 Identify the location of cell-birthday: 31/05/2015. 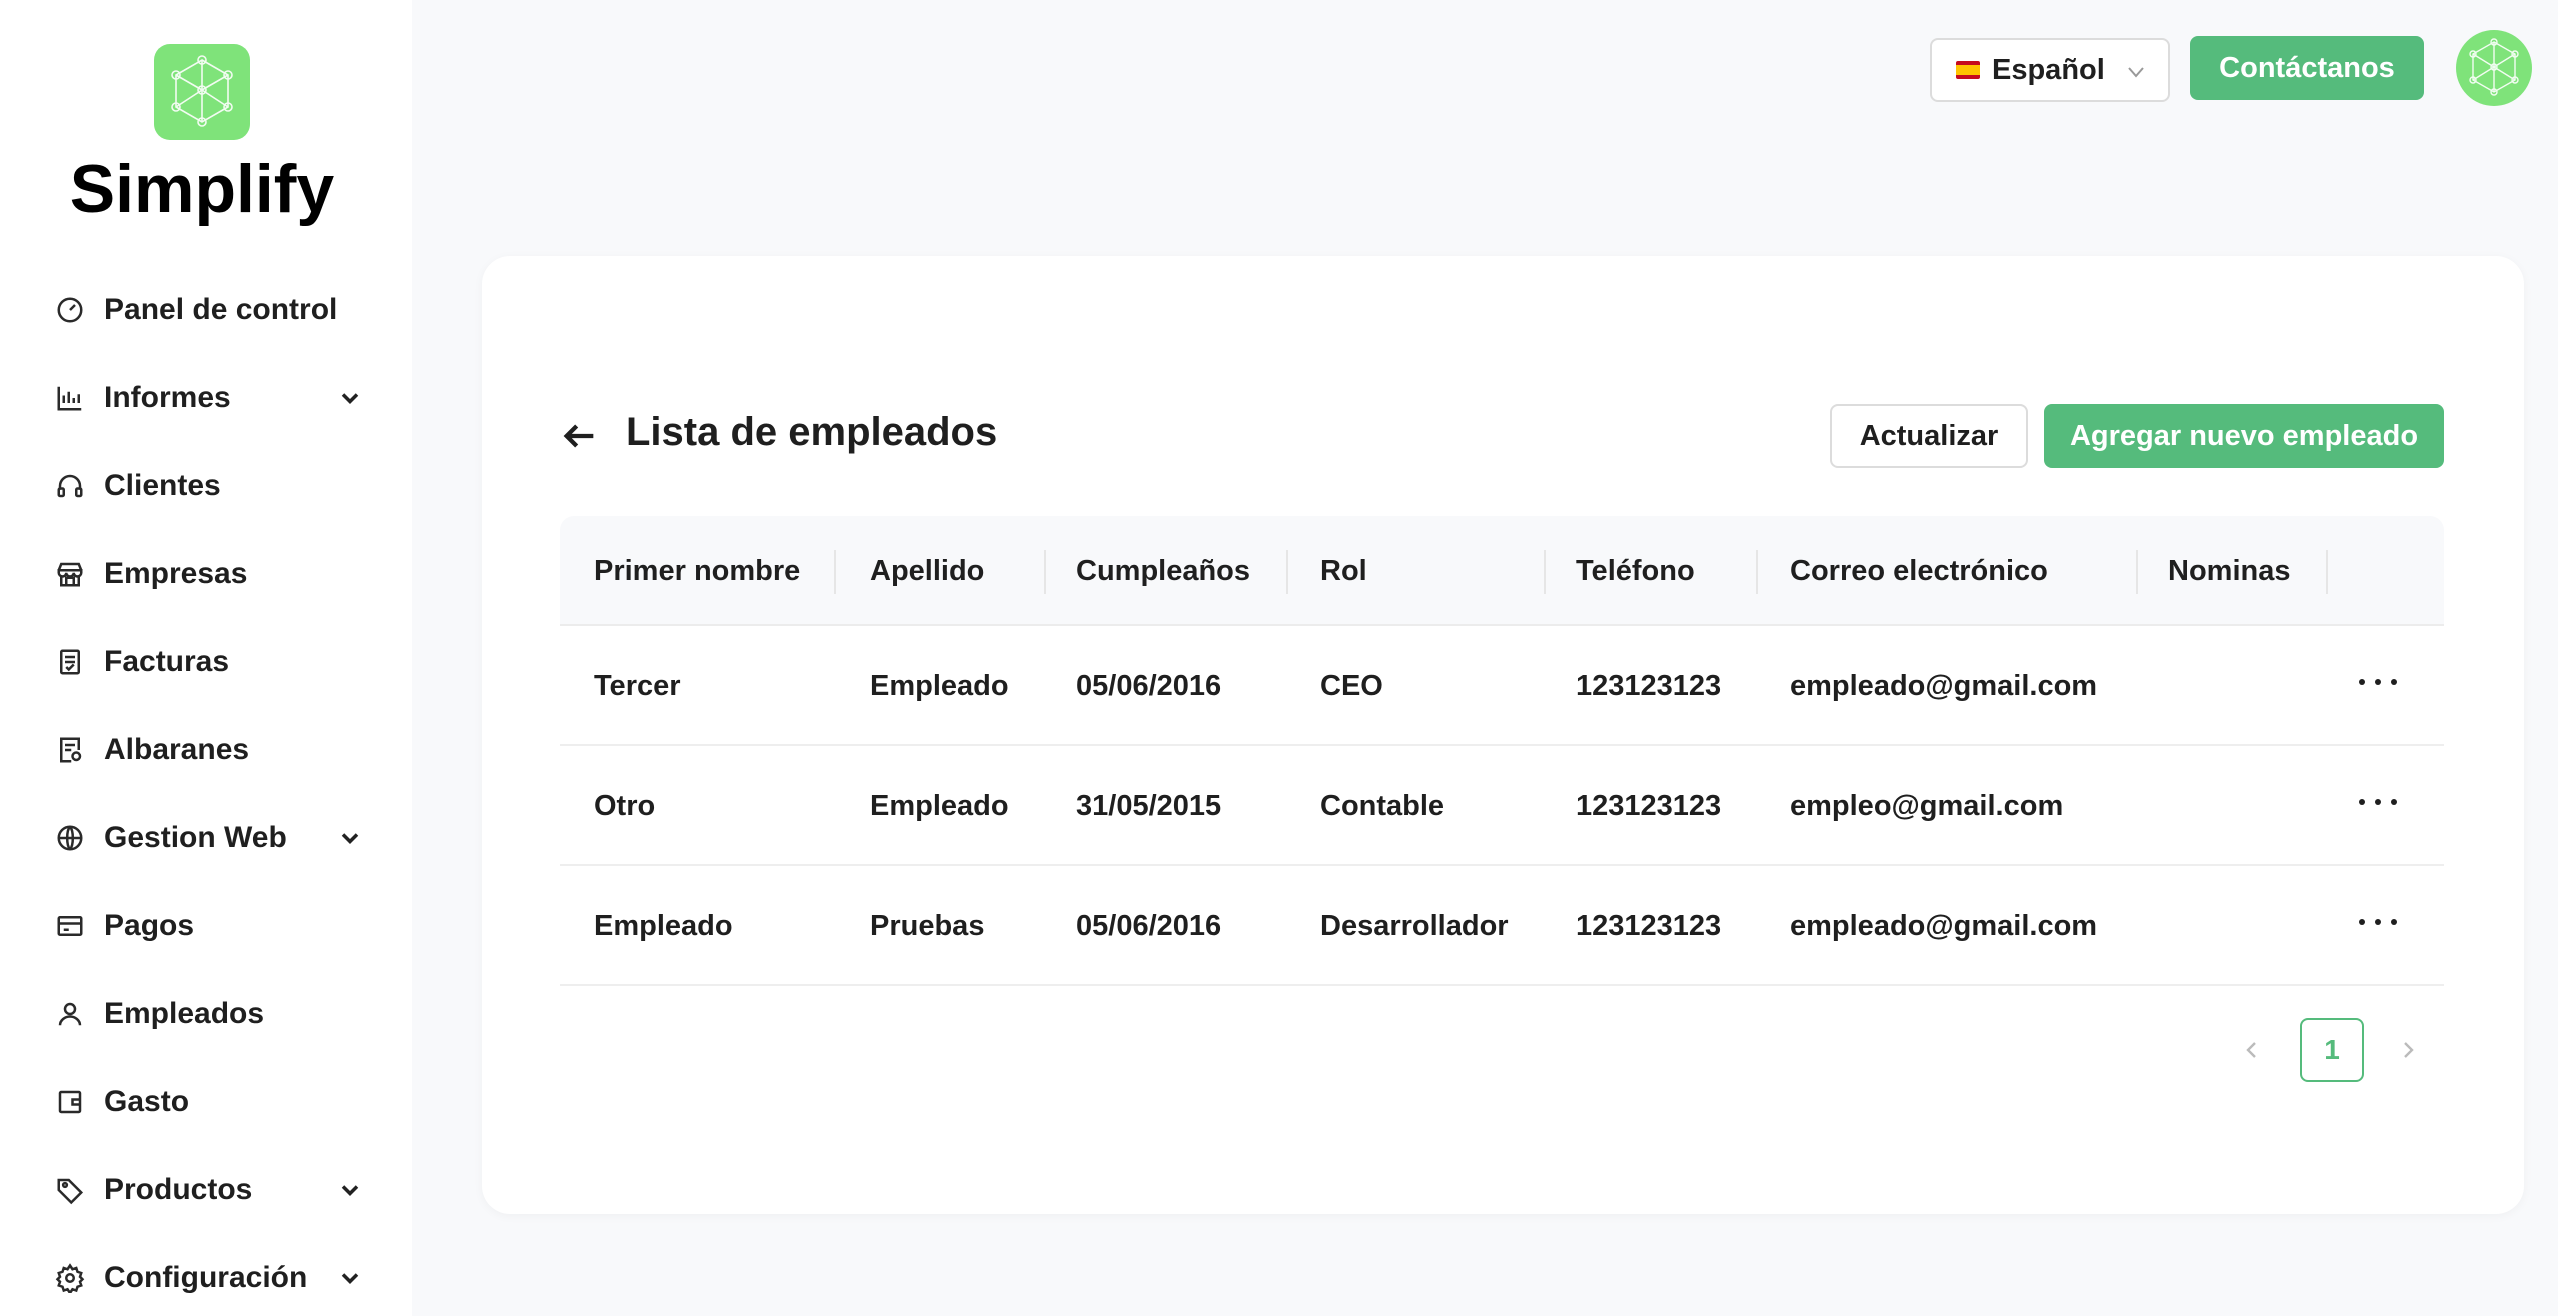
(1149, 805).